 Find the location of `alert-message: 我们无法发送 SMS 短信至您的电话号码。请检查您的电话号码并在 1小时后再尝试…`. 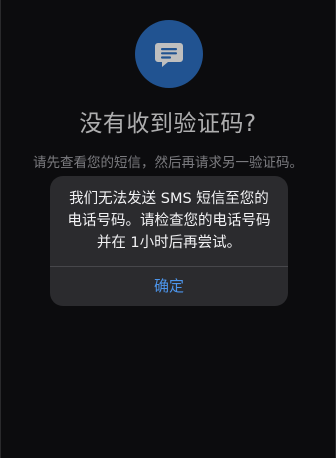

alert-message: 我们无法发送 SMS 短信至您的电话号码。请检查您的电话号码并在 1小时后再尝试… is located at coordinates (169, 221).